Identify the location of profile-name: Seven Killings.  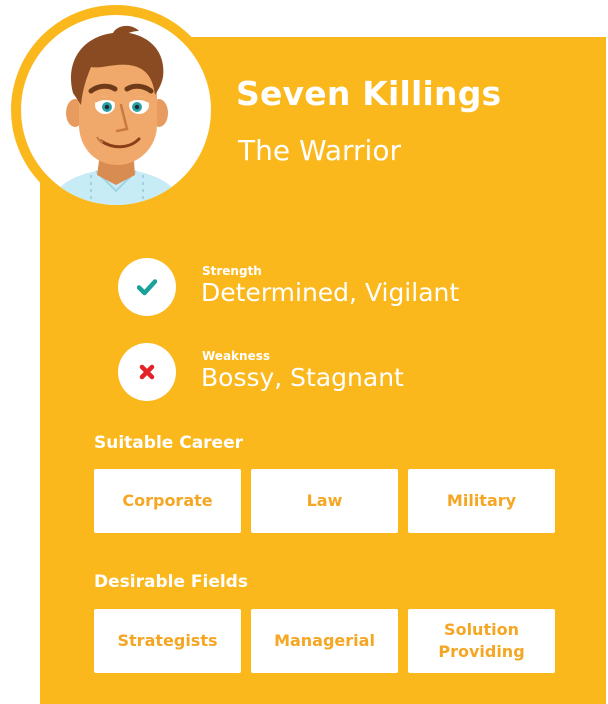
(369, 93).